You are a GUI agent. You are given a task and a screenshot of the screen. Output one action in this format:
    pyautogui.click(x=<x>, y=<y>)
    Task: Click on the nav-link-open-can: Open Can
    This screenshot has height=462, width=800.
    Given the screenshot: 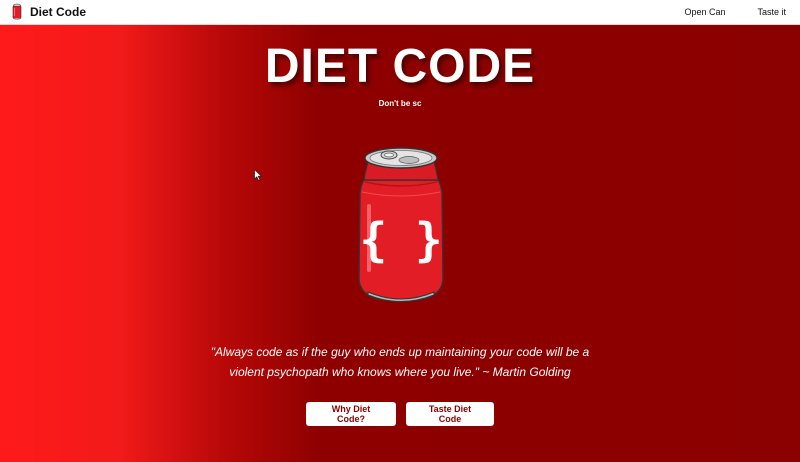 What is the action you would take?
    pyautogui.click(x=704, y=12)
    